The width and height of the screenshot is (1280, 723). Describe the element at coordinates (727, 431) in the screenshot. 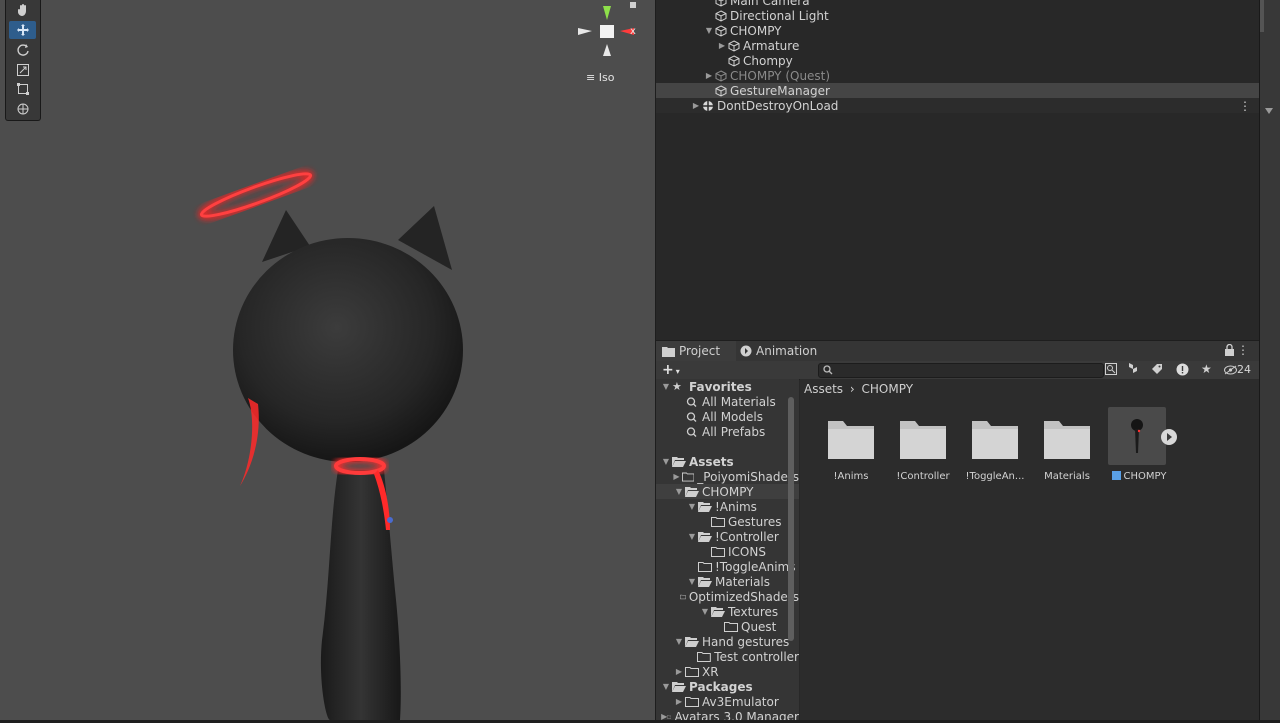

I see `tree-item: All Prefabs` at that location.